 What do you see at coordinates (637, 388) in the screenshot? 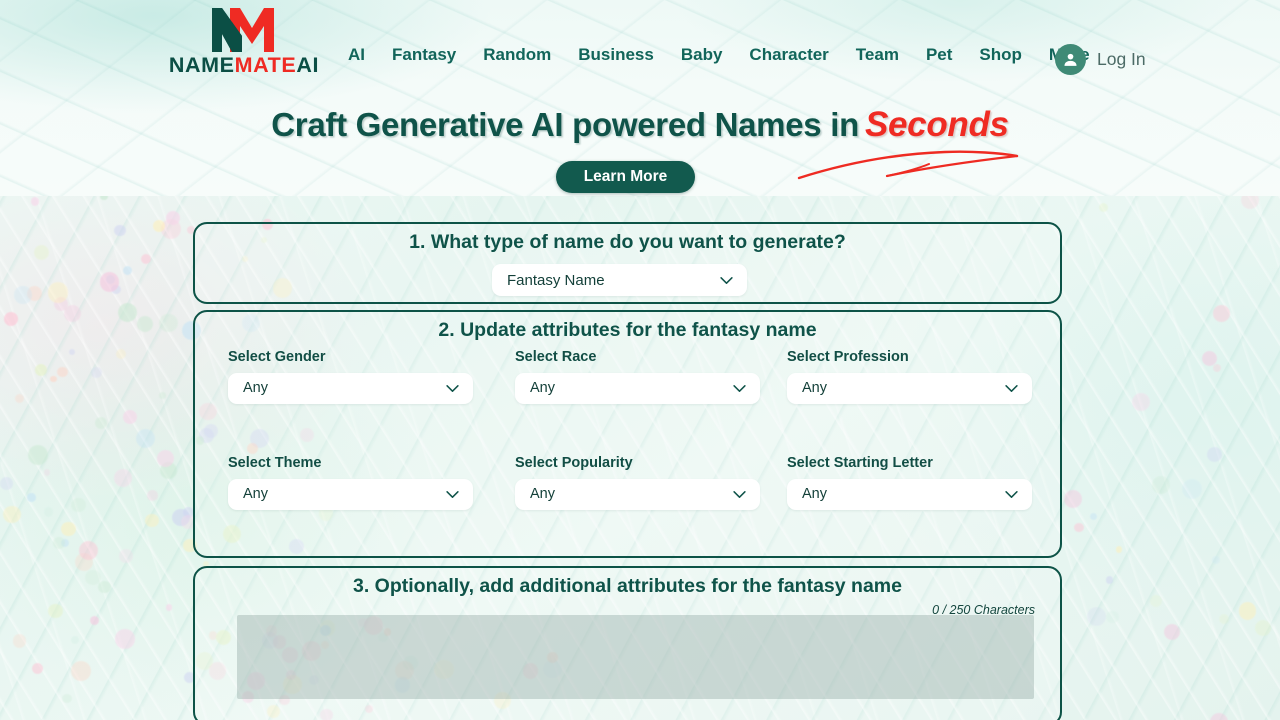
I see `race-dropdown: Any` at bounding box center [637, 388].